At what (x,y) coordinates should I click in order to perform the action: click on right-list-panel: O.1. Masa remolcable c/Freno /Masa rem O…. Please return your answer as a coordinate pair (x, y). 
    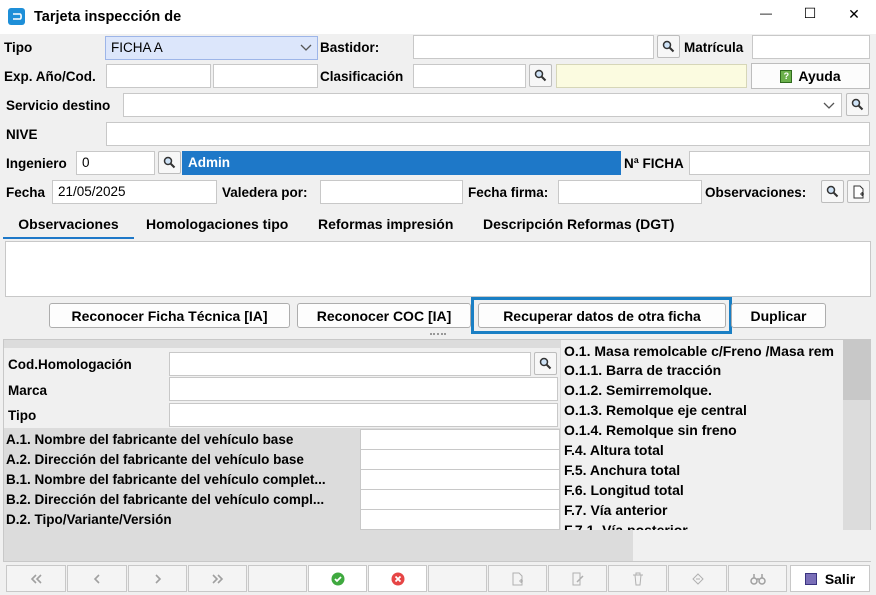
    Looking at the image, I should click on (702, 435).